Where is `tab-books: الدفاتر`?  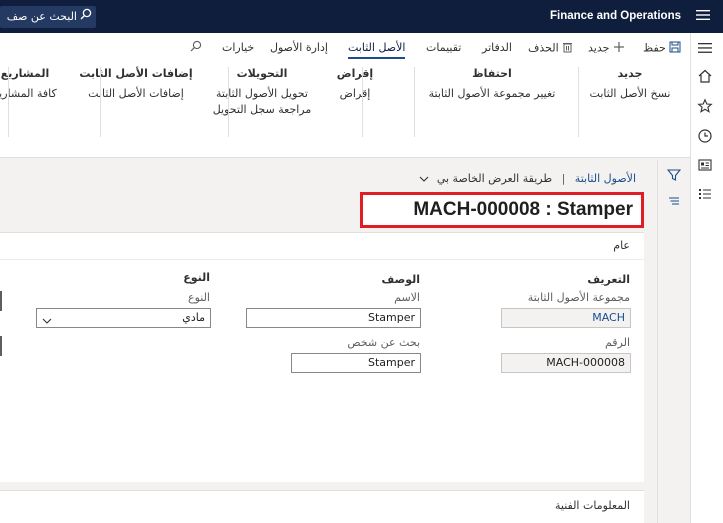 tab-books: الدفاتر is located at coordinates (497, 47).